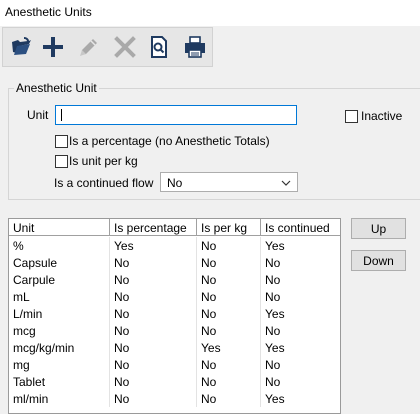 Image resolution: width=420 pixels, height=414 pixels. Describe the element at coordinates (59, 227) in the screenshot. I see `column-header-unit: Unit` at that location.